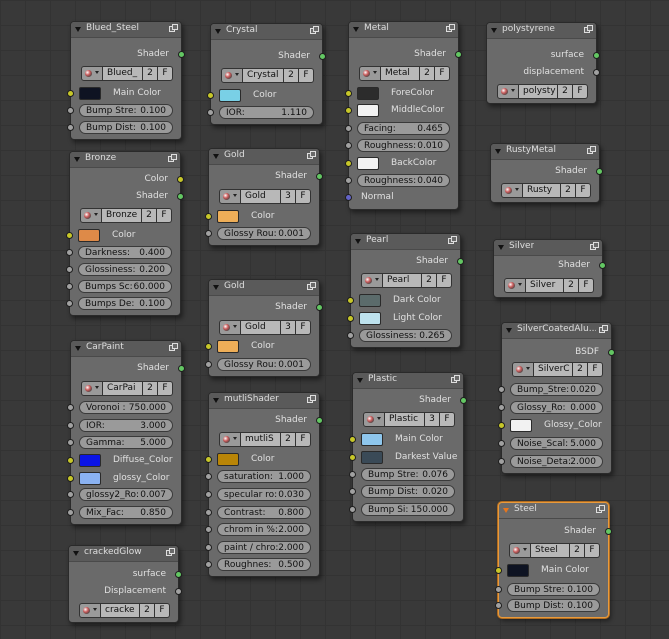  What do you see at coordinates (543, 63) in the screenshot?
I see `node-polystyrene: polystyrene surface displacement polysty 2 F` at bounding box center [543, 63].